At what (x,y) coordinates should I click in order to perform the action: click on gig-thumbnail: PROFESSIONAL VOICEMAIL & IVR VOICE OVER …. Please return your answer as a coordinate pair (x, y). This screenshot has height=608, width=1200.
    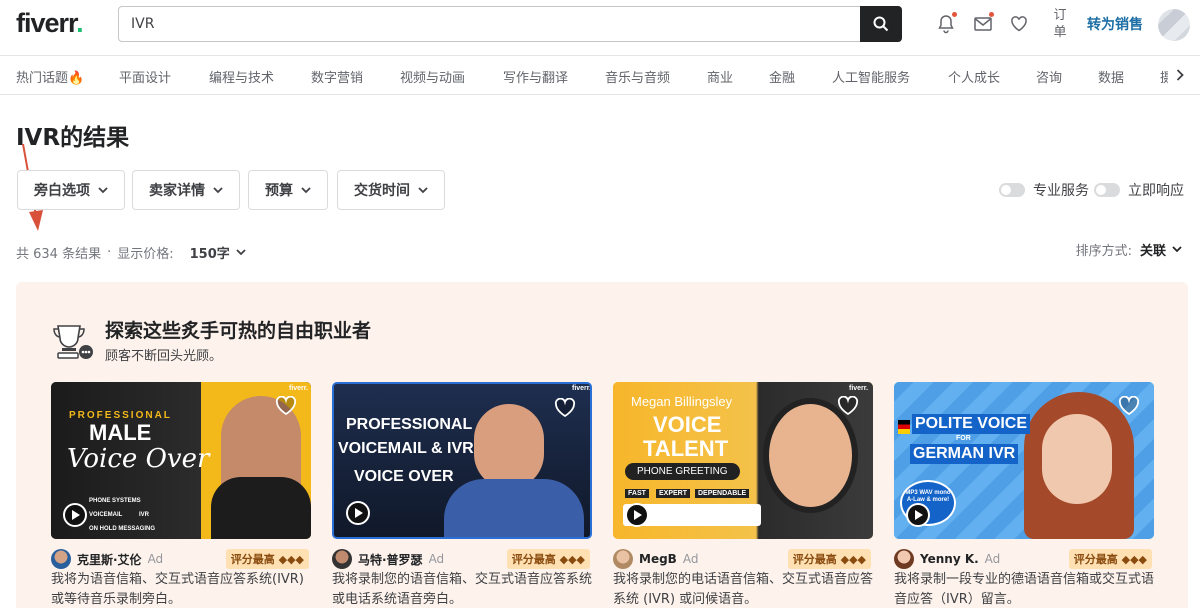
    Looking at the image, I should click on (462, 460).